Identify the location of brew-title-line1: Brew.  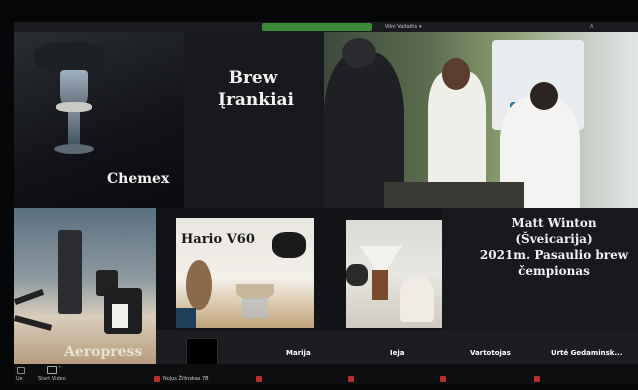
(253, 78).